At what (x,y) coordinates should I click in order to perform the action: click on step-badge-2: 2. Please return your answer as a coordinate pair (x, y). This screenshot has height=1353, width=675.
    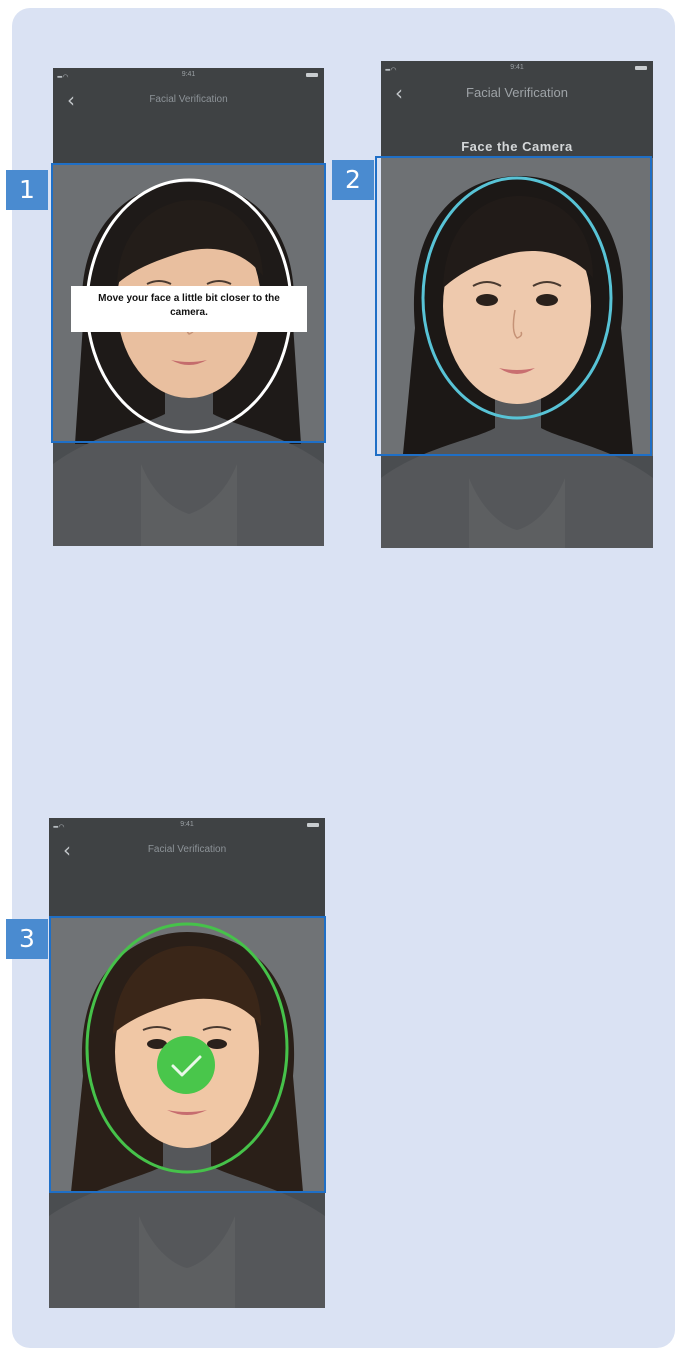
    Looking at the image, I should click on (353, 180).